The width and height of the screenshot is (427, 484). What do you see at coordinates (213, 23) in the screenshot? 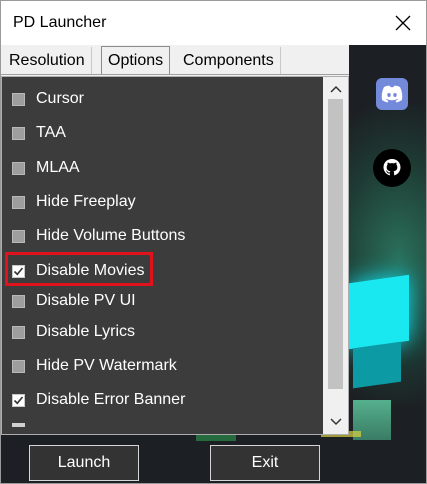
I see `title-bar: PD Launcher` at bounding box center [213, 23].